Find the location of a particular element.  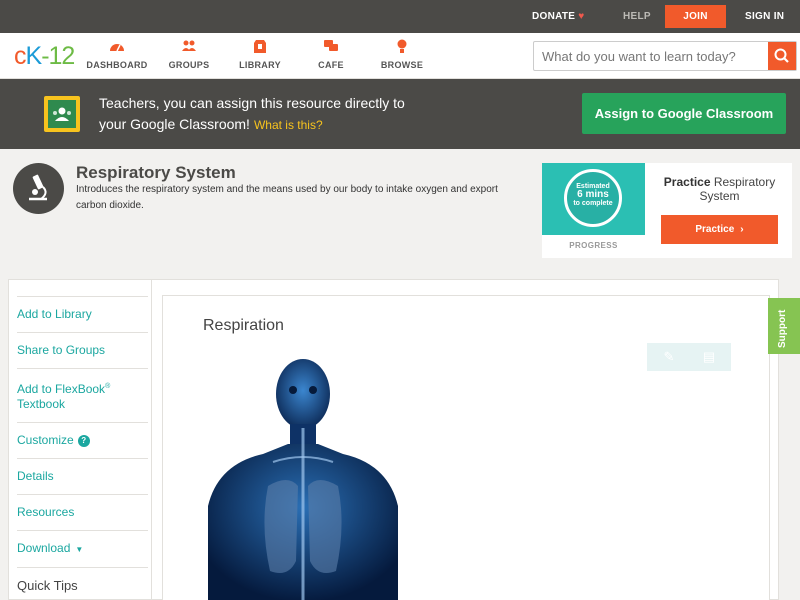

join-button: JOIN is located at coordinates (695, 16).